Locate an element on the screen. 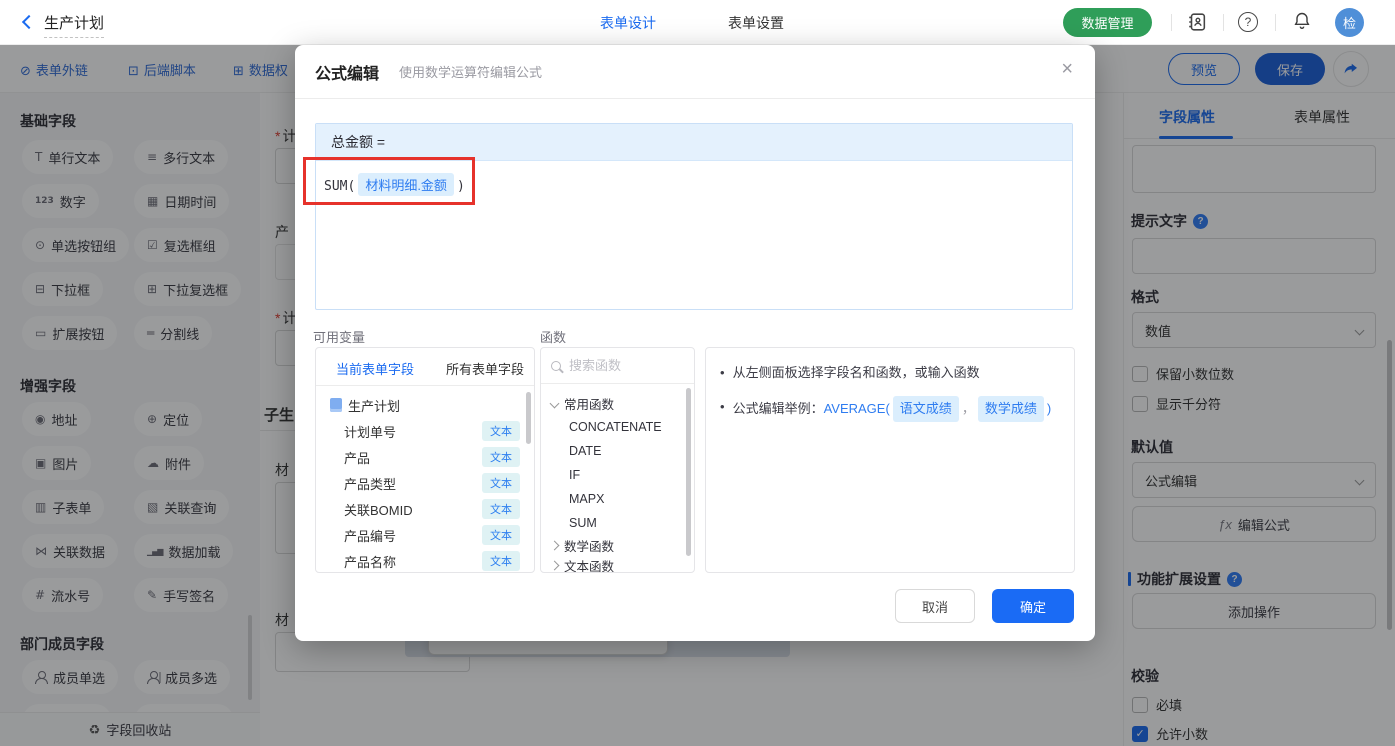 The image size is (1395, 746). tree-field: 产品名称 文本 is located at coordinates (425, 560).